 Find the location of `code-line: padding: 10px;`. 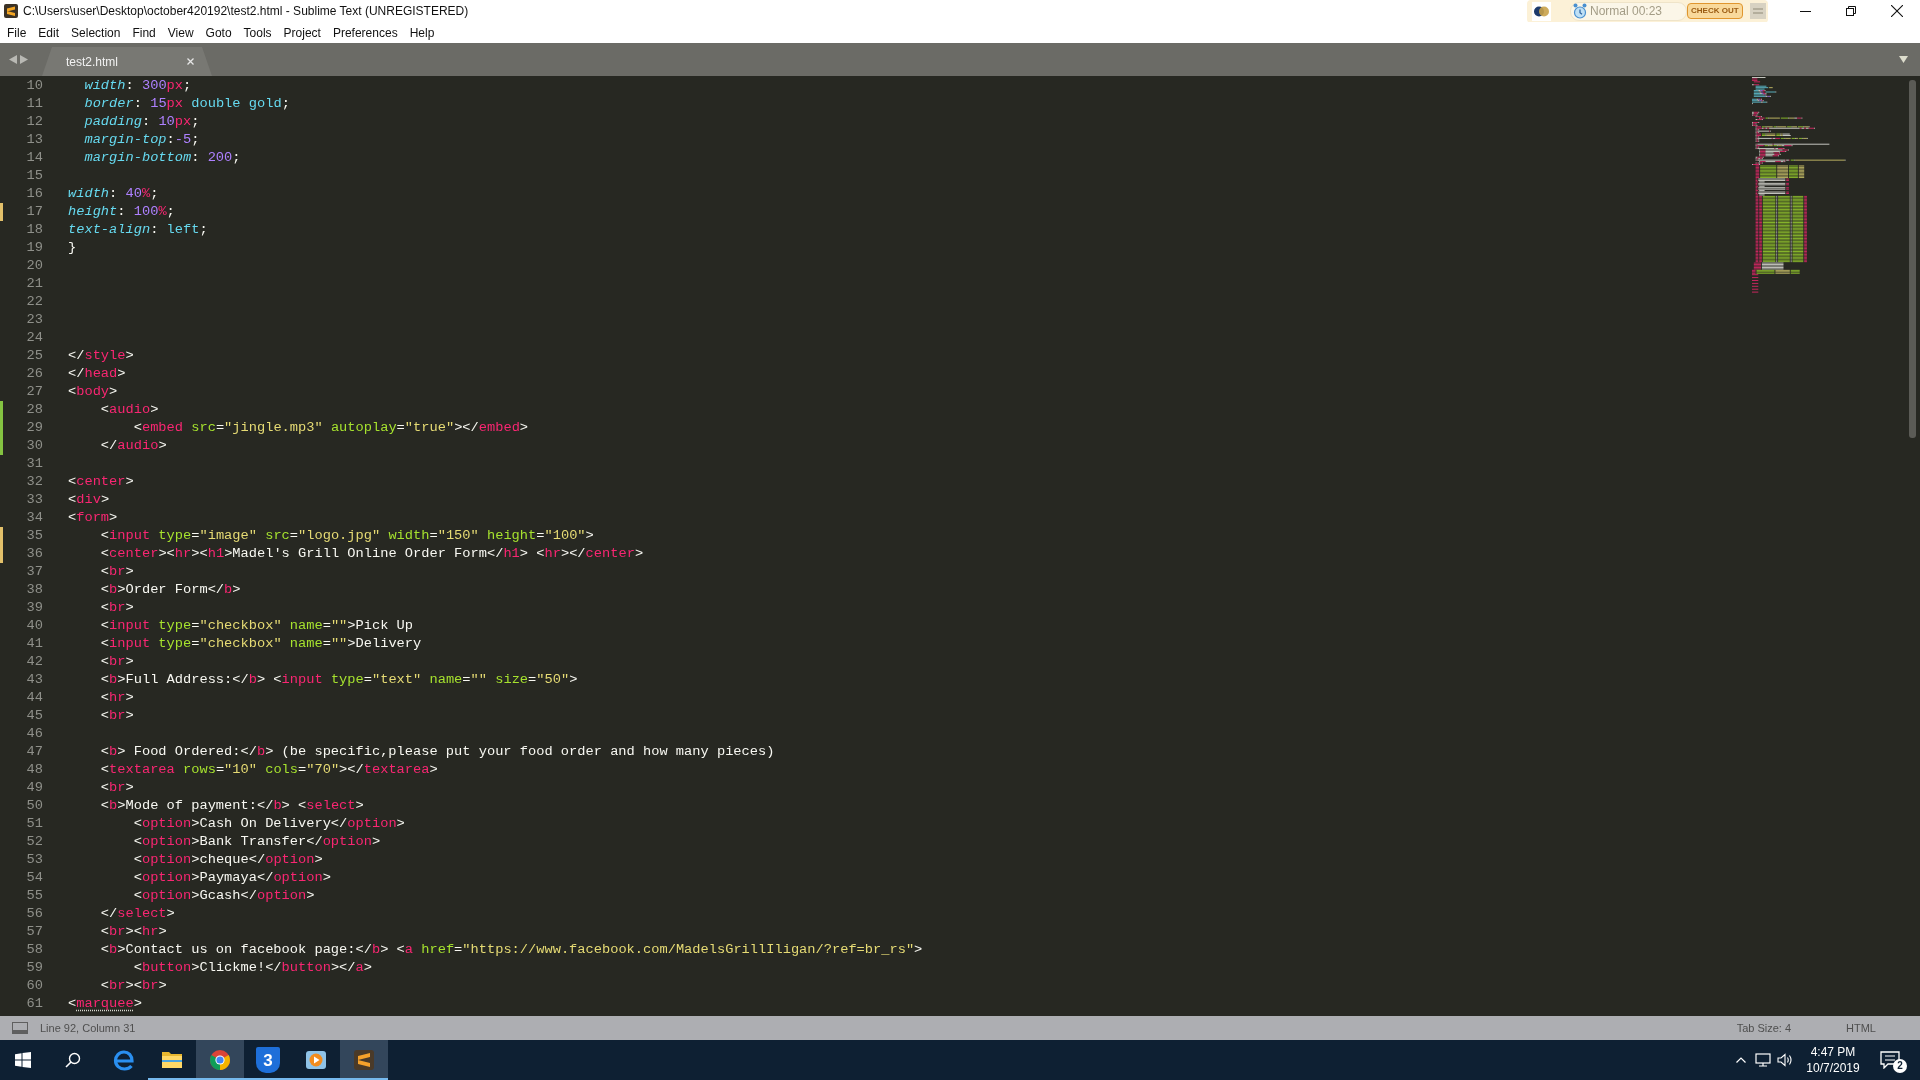

code-line: padding: 10px; is located at coordinates (142, 122).